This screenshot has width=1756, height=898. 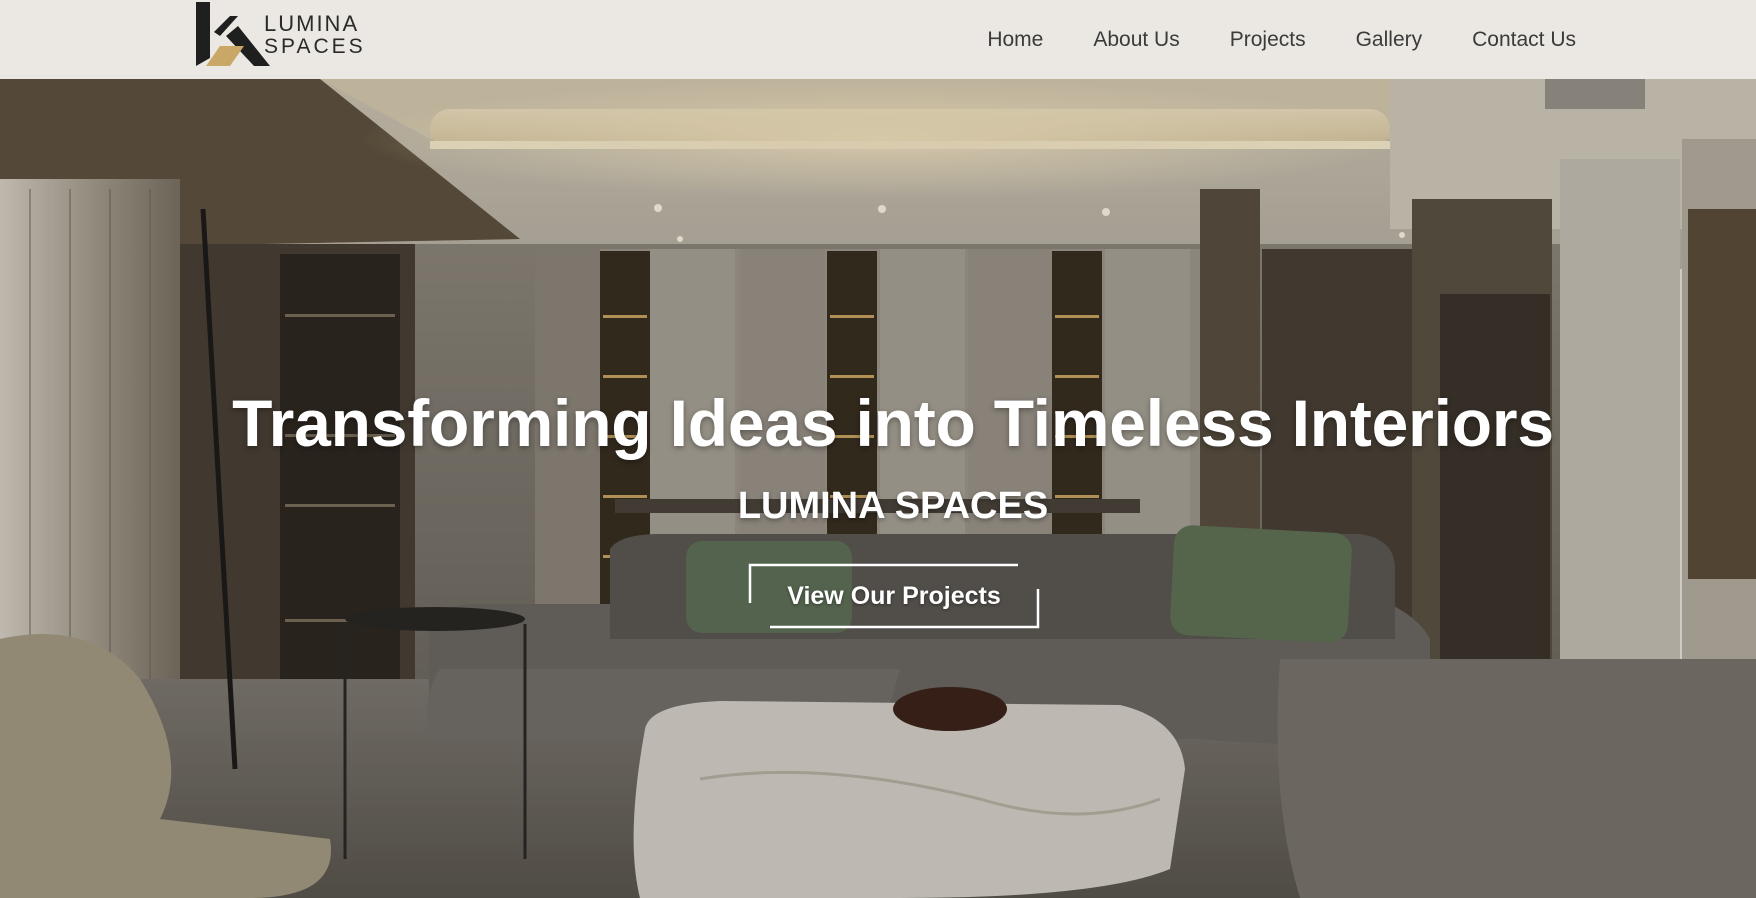 What do you see at coordinates (315, 46) in the screenshot?
I see `brand-name-line2: SPACES` at bounding box center [315, 46].